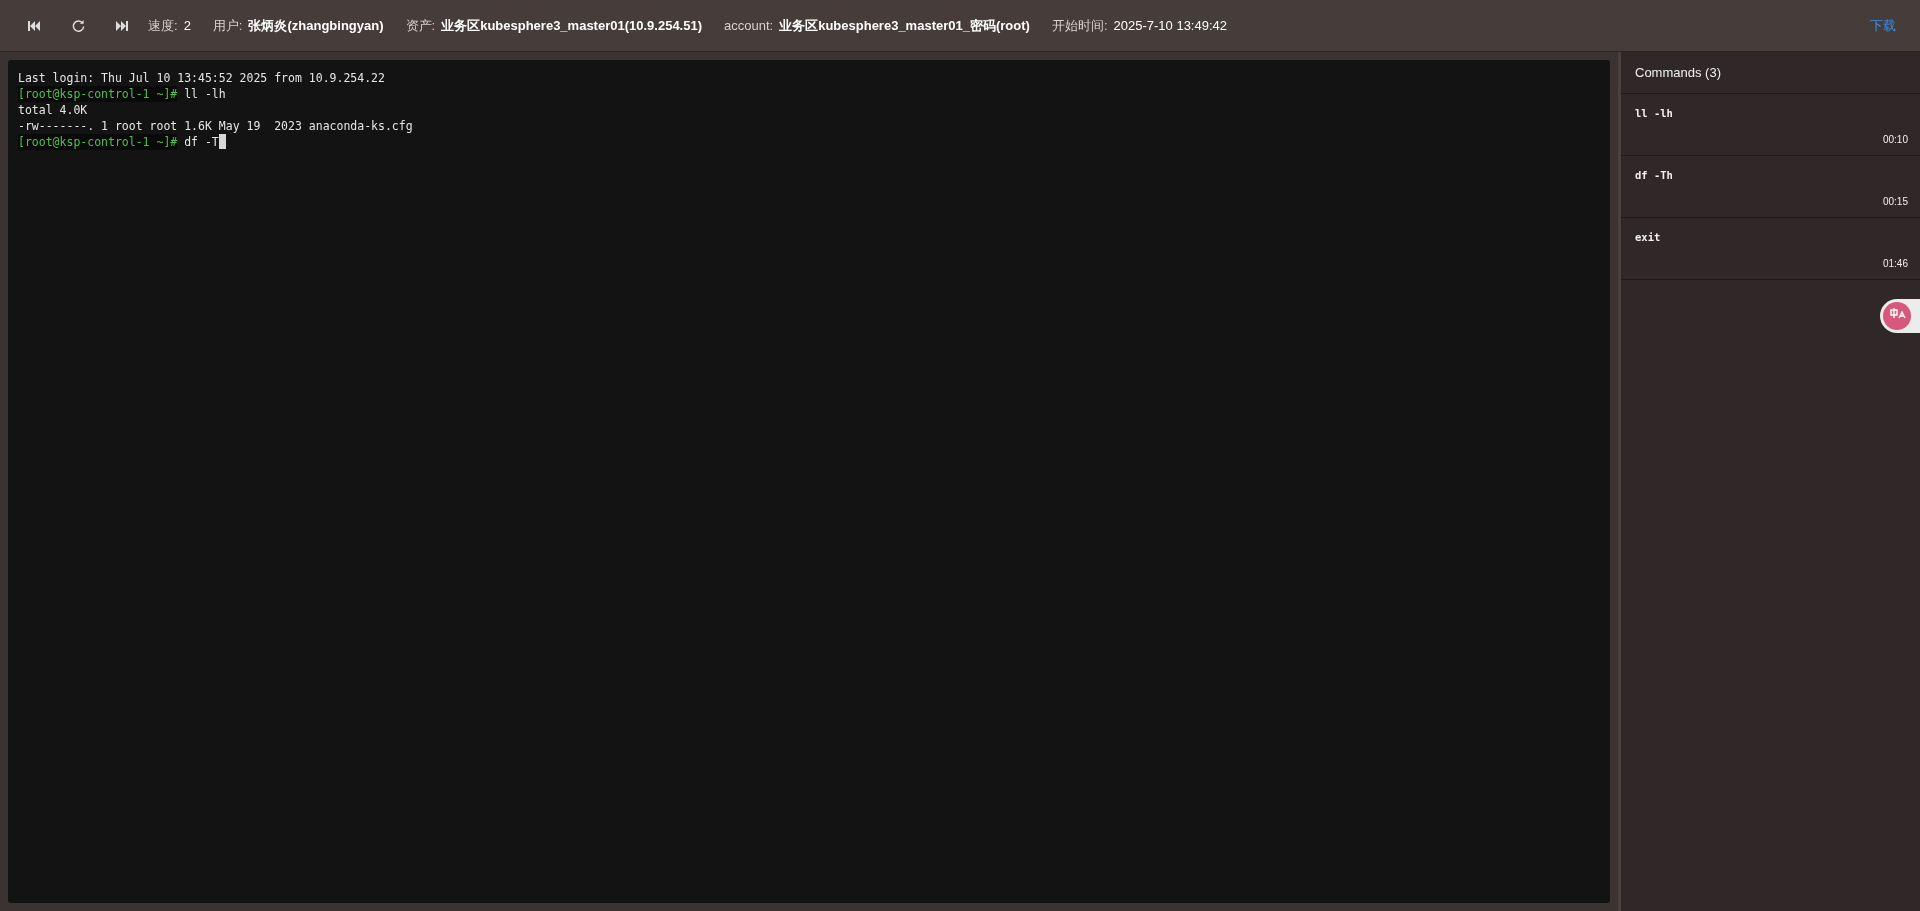  I want to click on info-value: 2, so click(187, 25).